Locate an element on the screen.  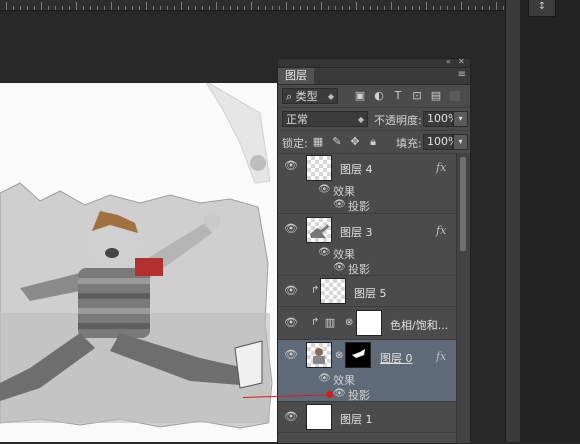
collapsed-panel-icon: ↕ is located at coordinates (542, 8).